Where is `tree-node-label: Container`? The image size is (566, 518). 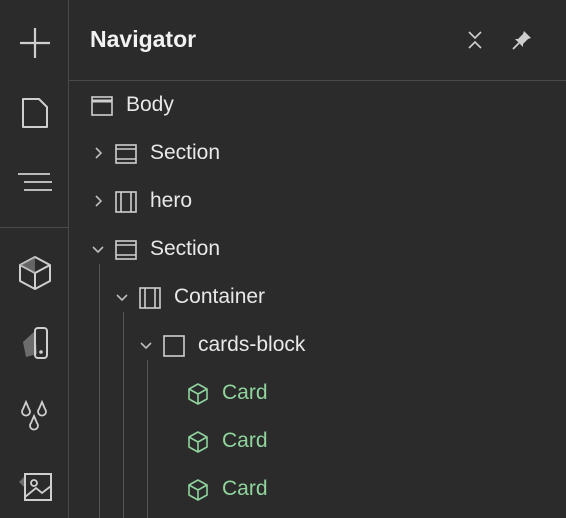 tree-node-label: Container is located at coordinates (220, 296).